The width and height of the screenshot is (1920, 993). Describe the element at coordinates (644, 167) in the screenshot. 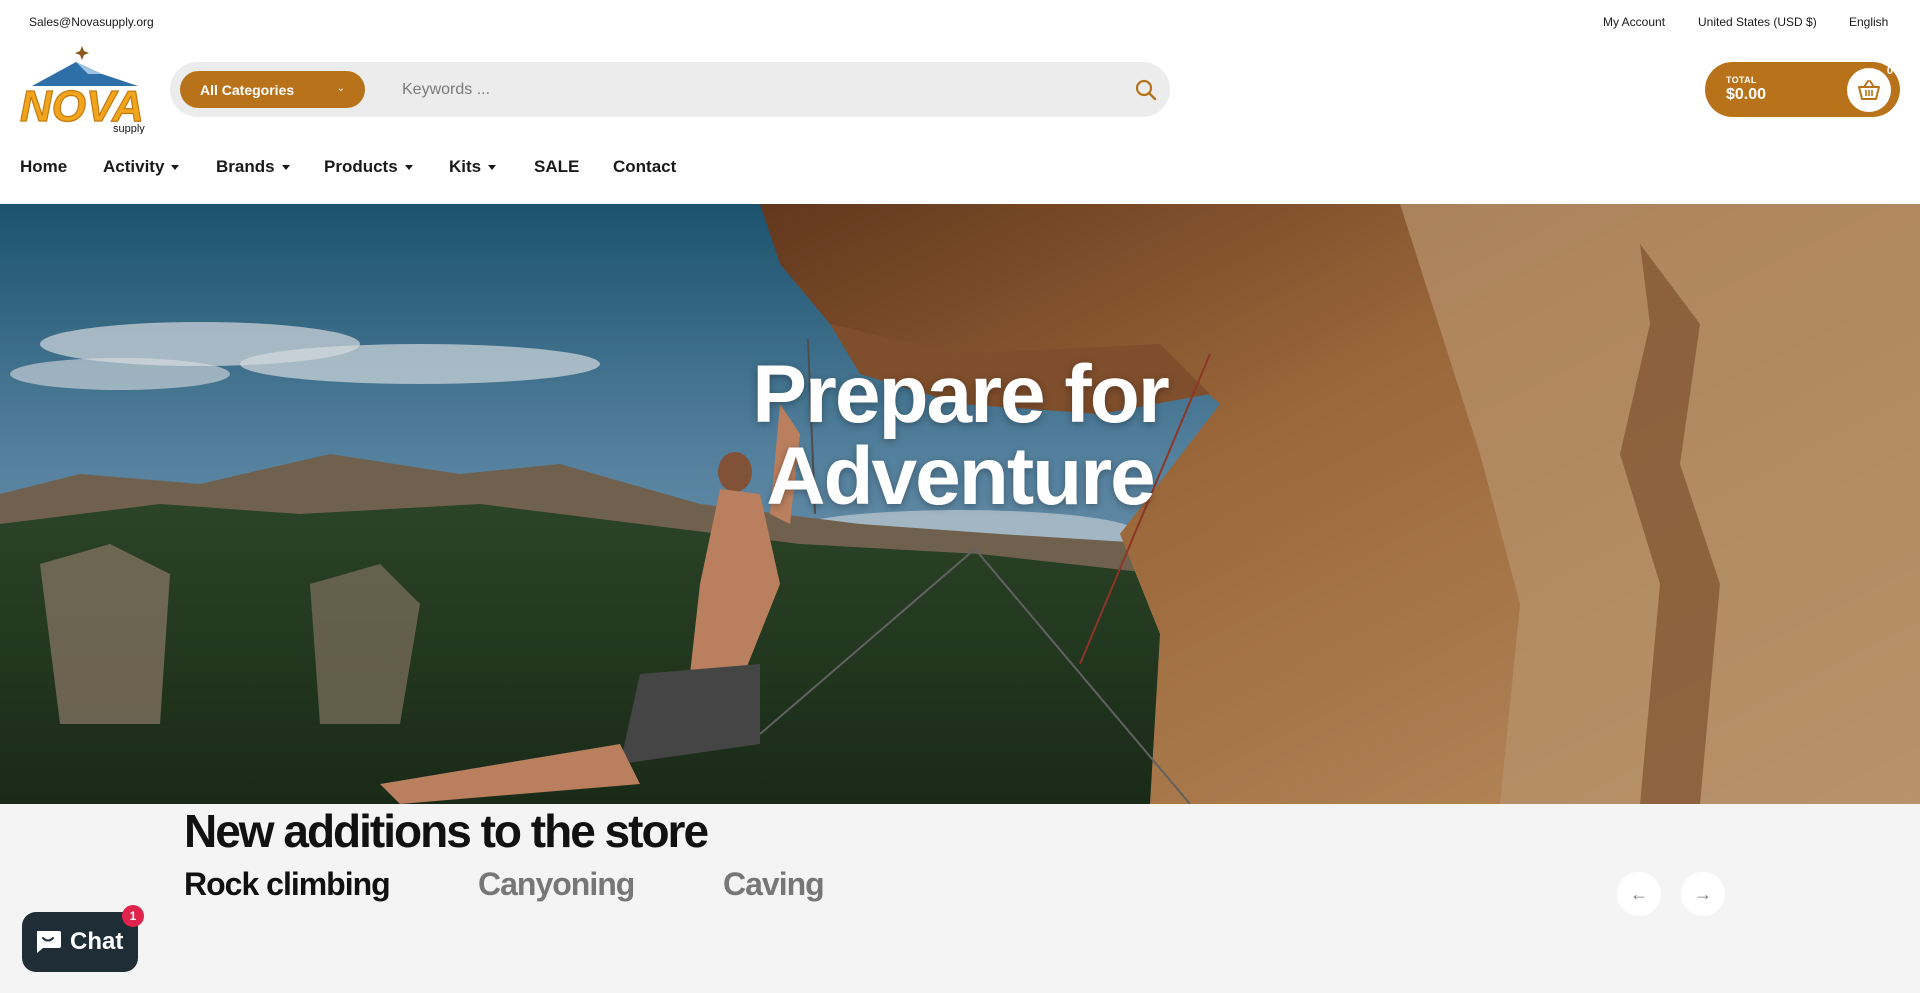

I see `nav-item-contact: Contact` at that location.